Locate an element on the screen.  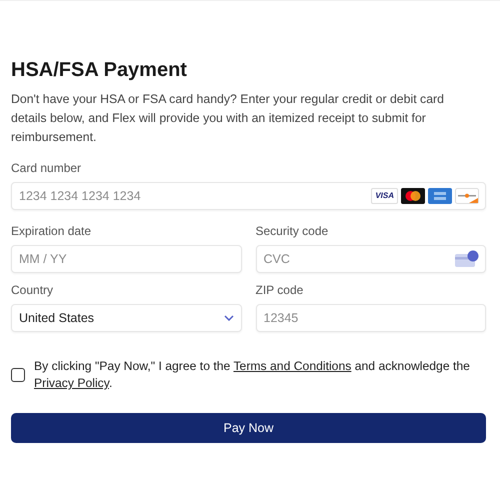
card-logo-icon is located at coordinates (440, 196).